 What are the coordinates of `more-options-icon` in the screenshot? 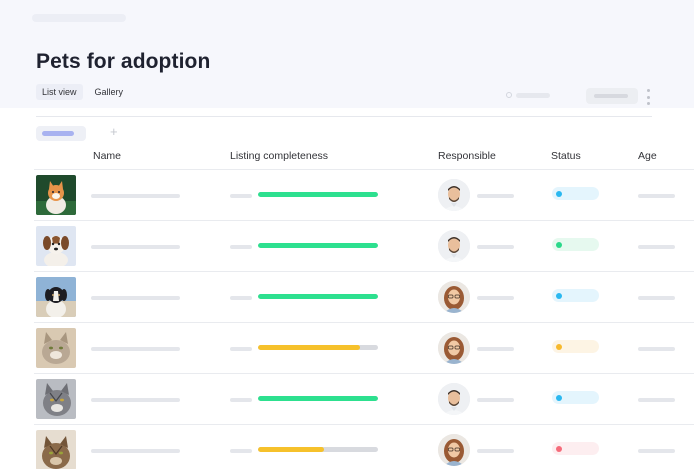 It's located at (648, 97).